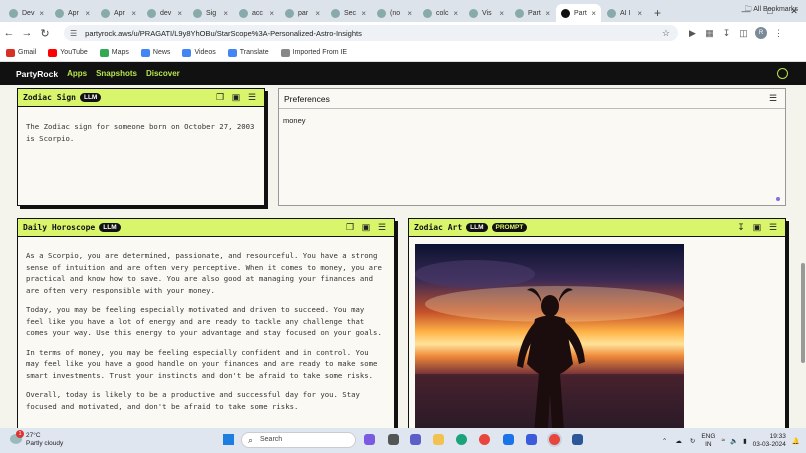 Image resolution: width=806 pixels, height=453 pixels. Describe the element at coordinates (508, 439) in the screenshot. I see `mail-icon` at that location.